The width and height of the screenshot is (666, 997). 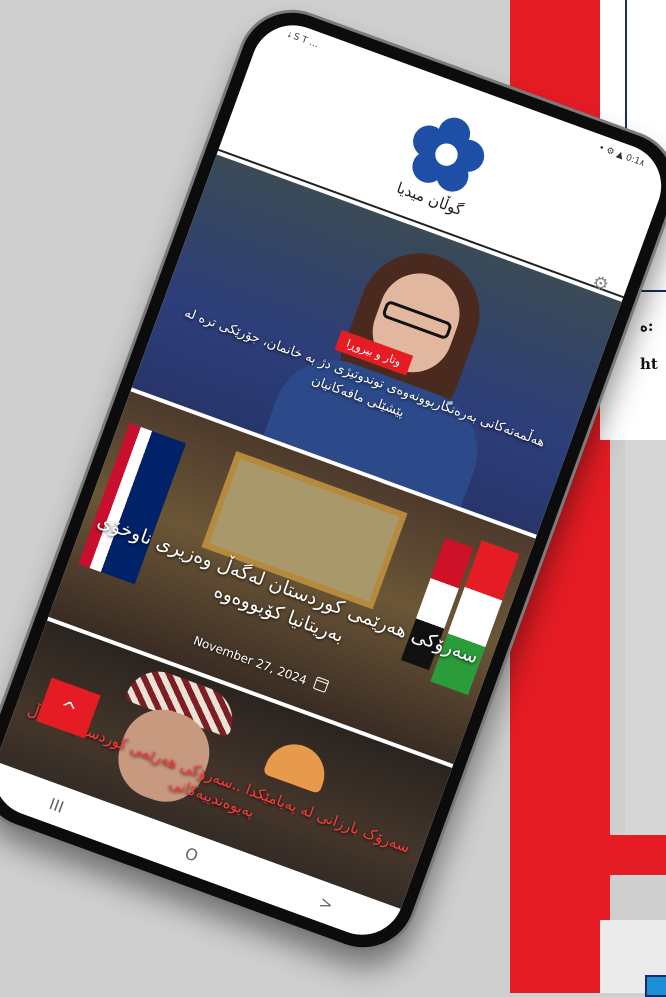 I want to click on status-bar-left: ﮤ ‪S‬ ‪T‬ ‪…‬, so click(x=303, y=40).